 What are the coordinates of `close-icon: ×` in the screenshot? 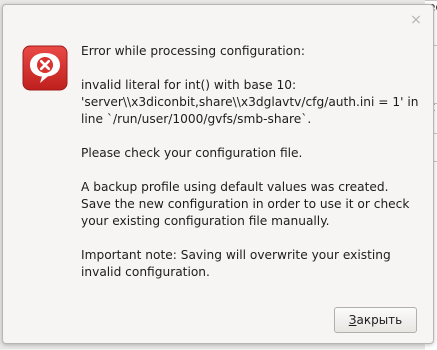 It's located at (416, 20).